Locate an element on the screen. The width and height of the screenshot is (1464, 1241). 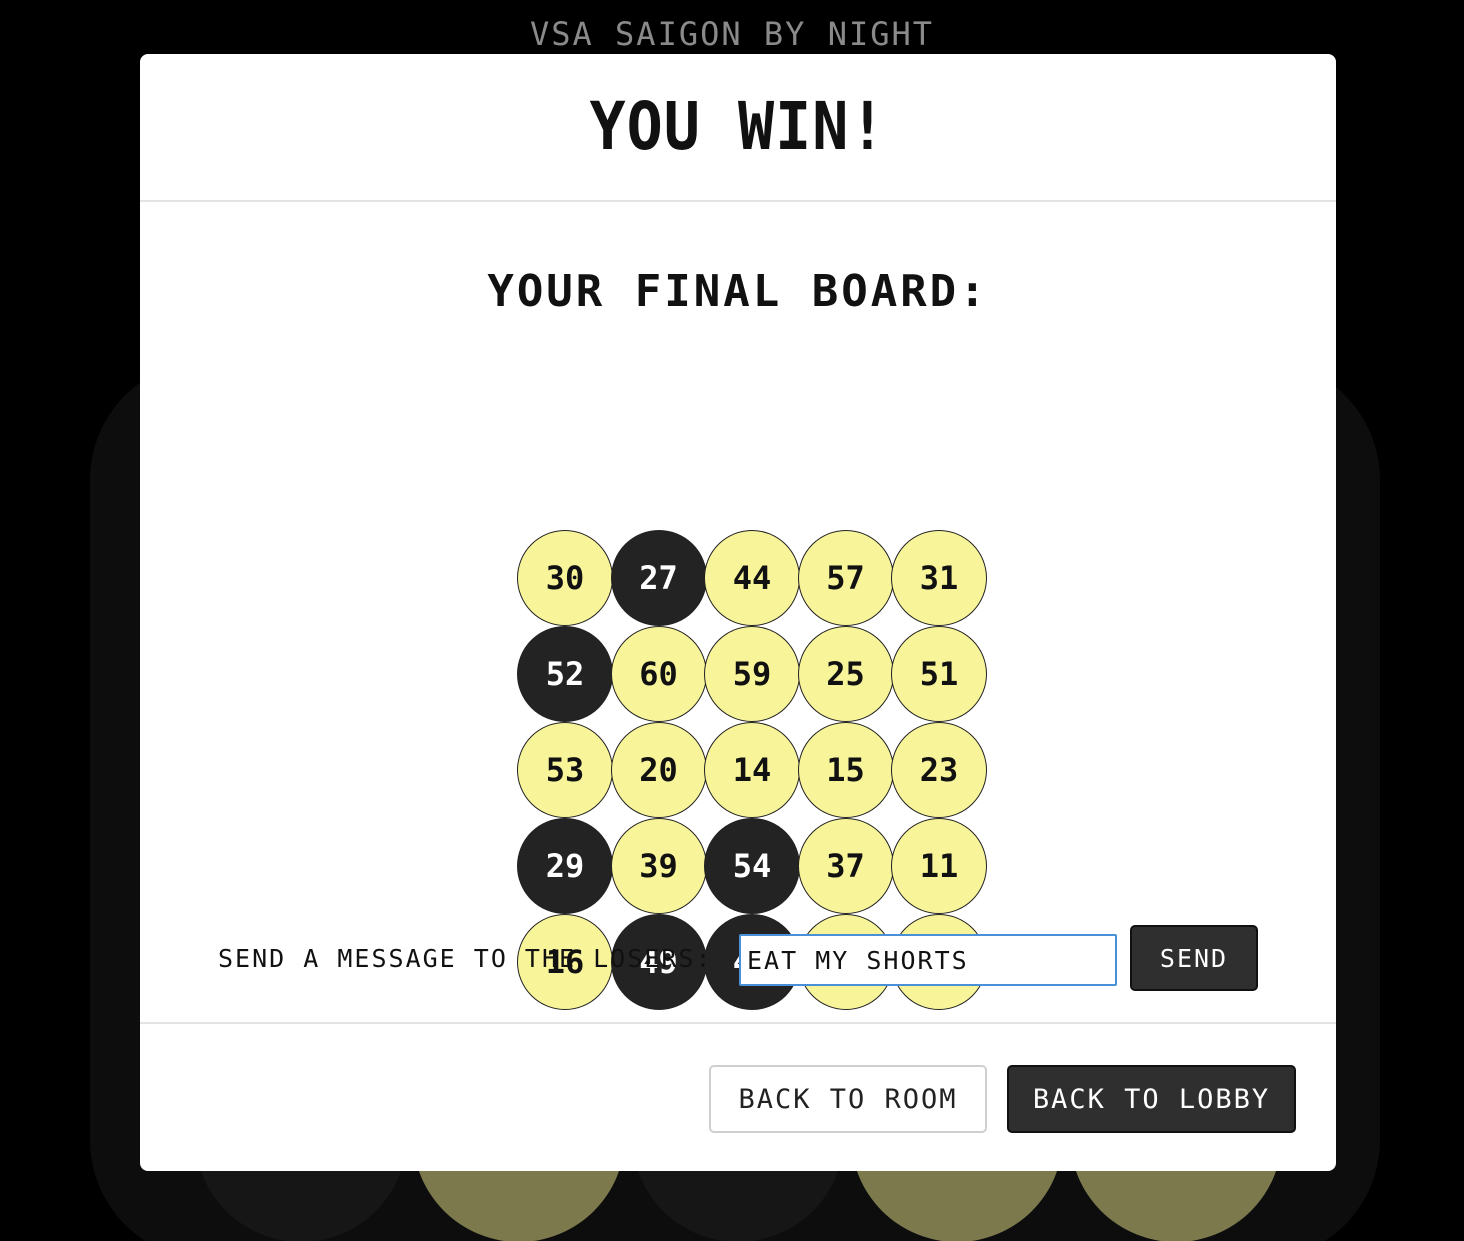
message-row: SEND A MESSAGE TO THE LOSERS: SEND is located at coordinates (738, 959).